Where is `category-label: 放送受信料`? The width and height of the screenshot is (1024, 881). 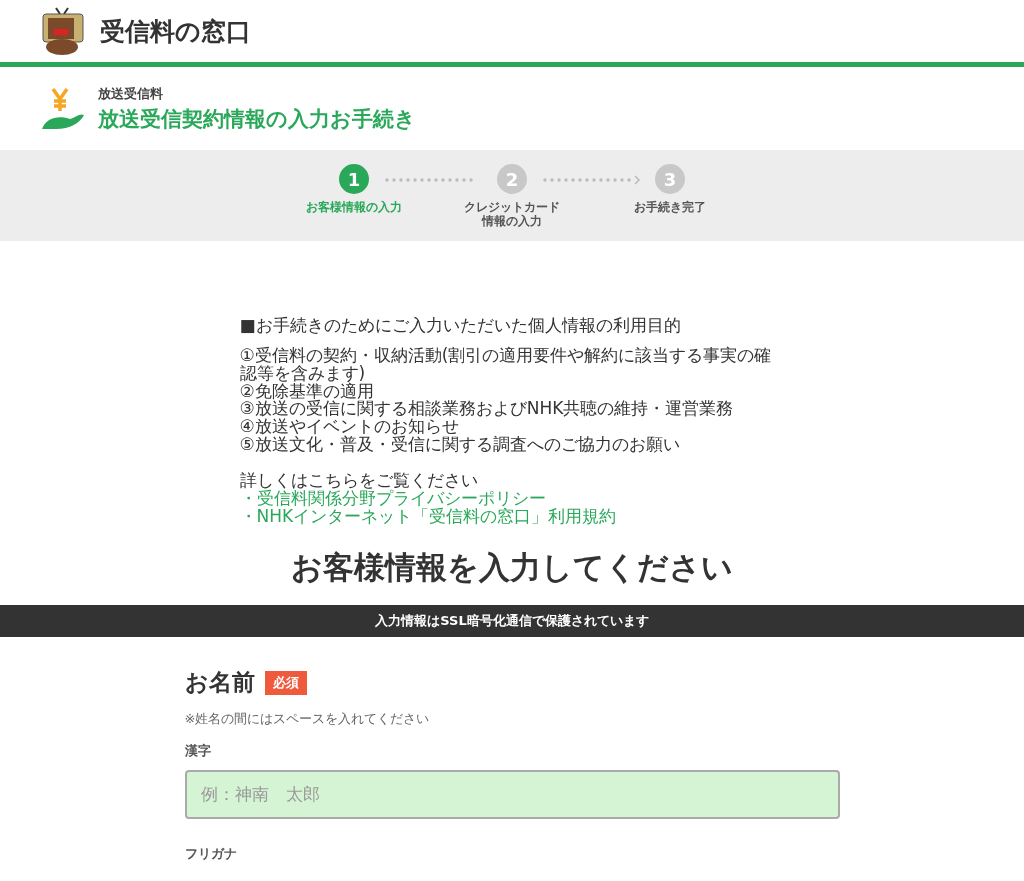
category-label: 放送受信料 is located at coordinates (131, 93).